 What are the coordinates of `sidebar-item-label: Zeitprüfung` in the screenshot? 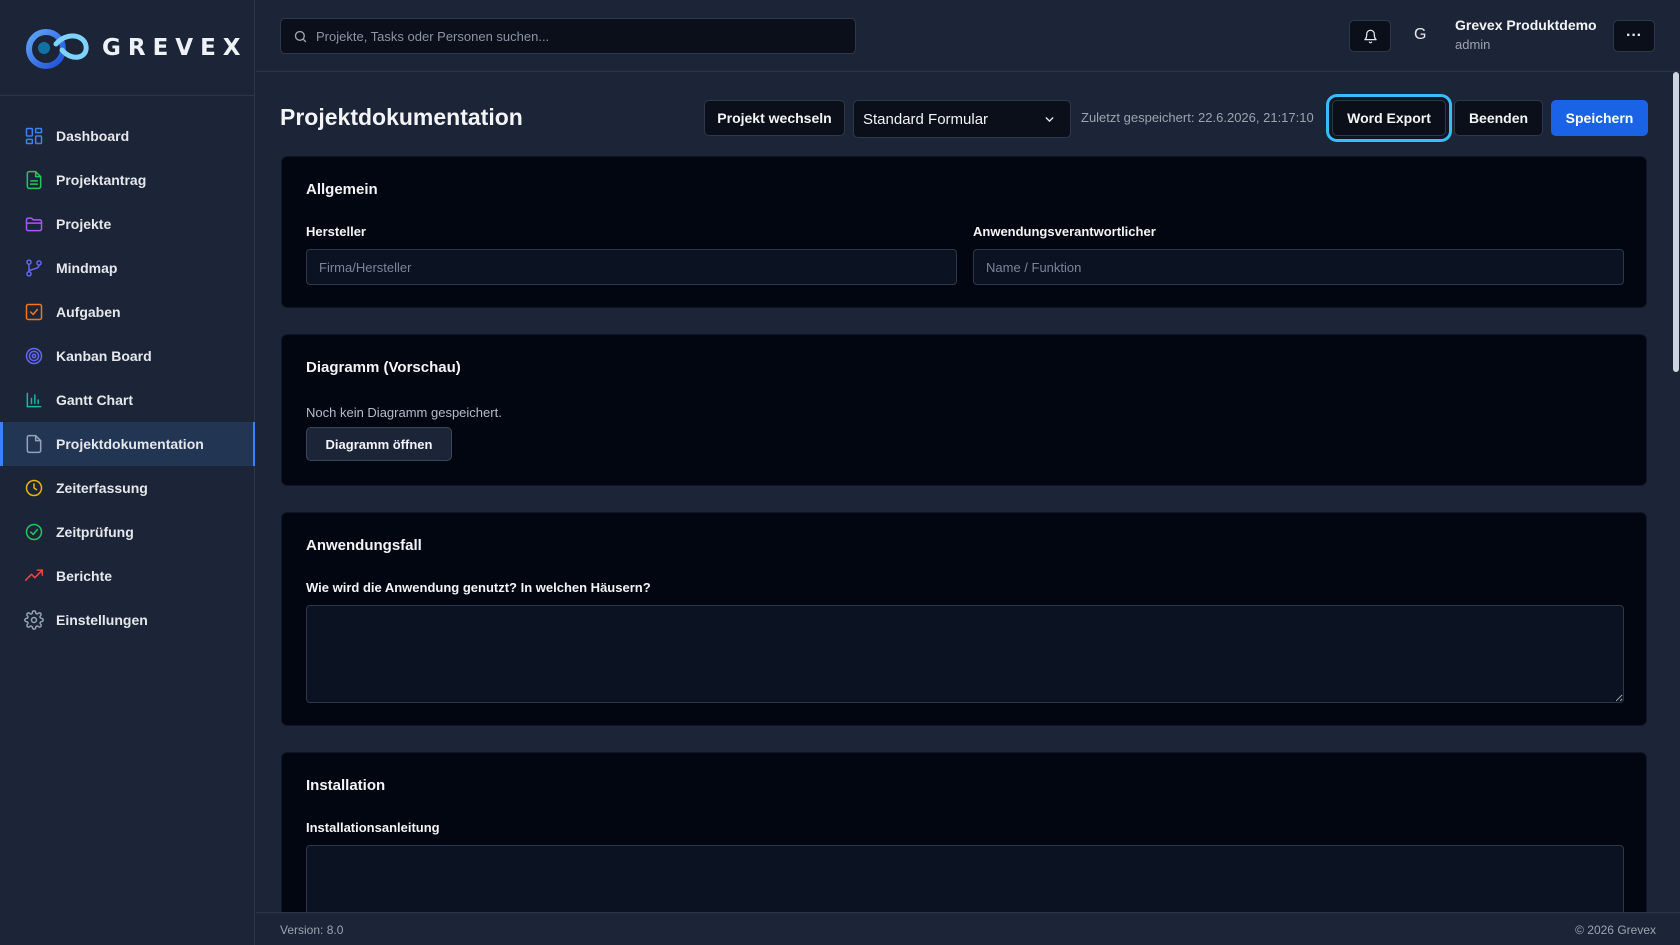 It's located at (95, 532).